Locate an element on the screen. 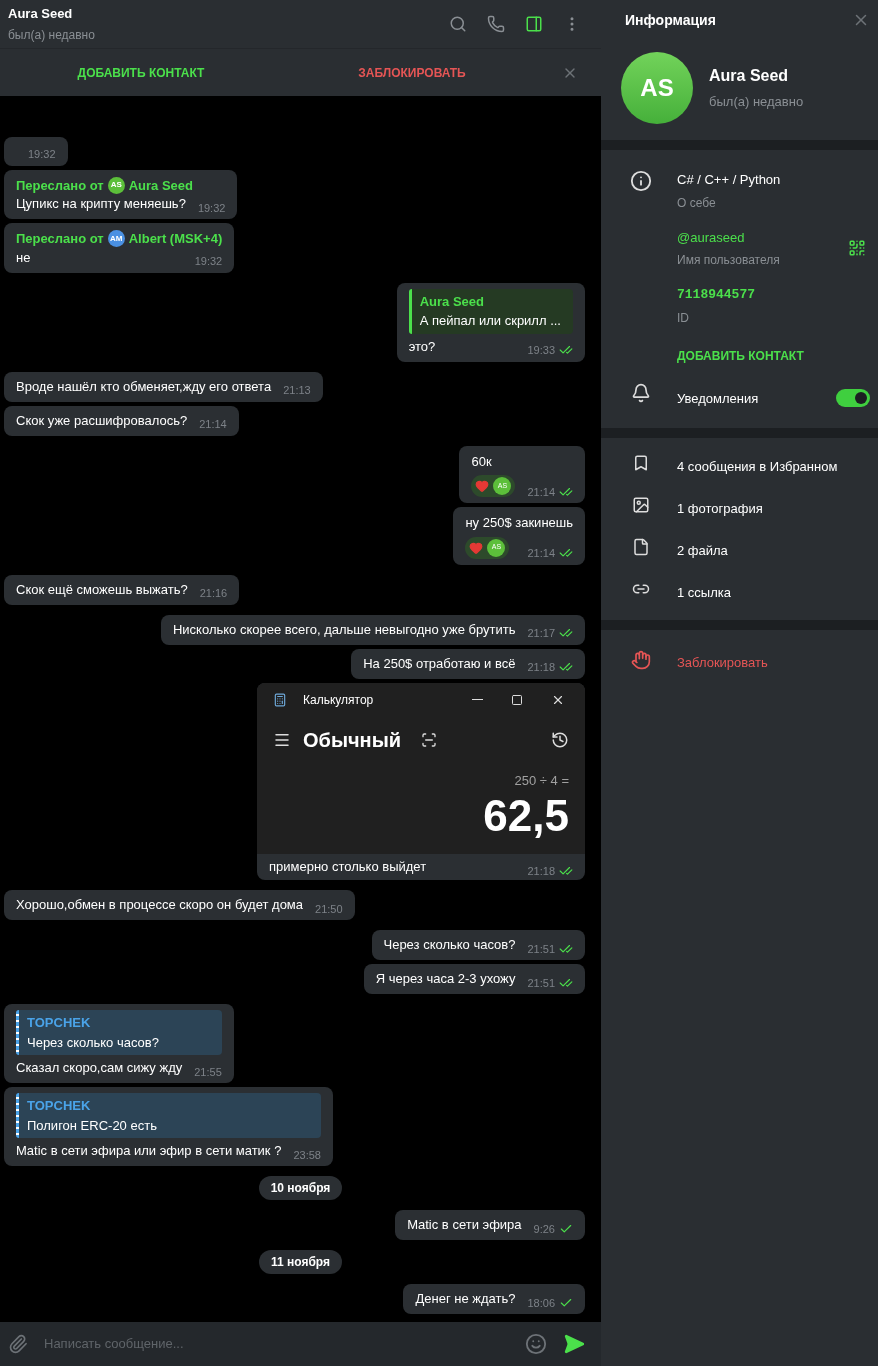  message-text: не is located at coordinates (23, 257).